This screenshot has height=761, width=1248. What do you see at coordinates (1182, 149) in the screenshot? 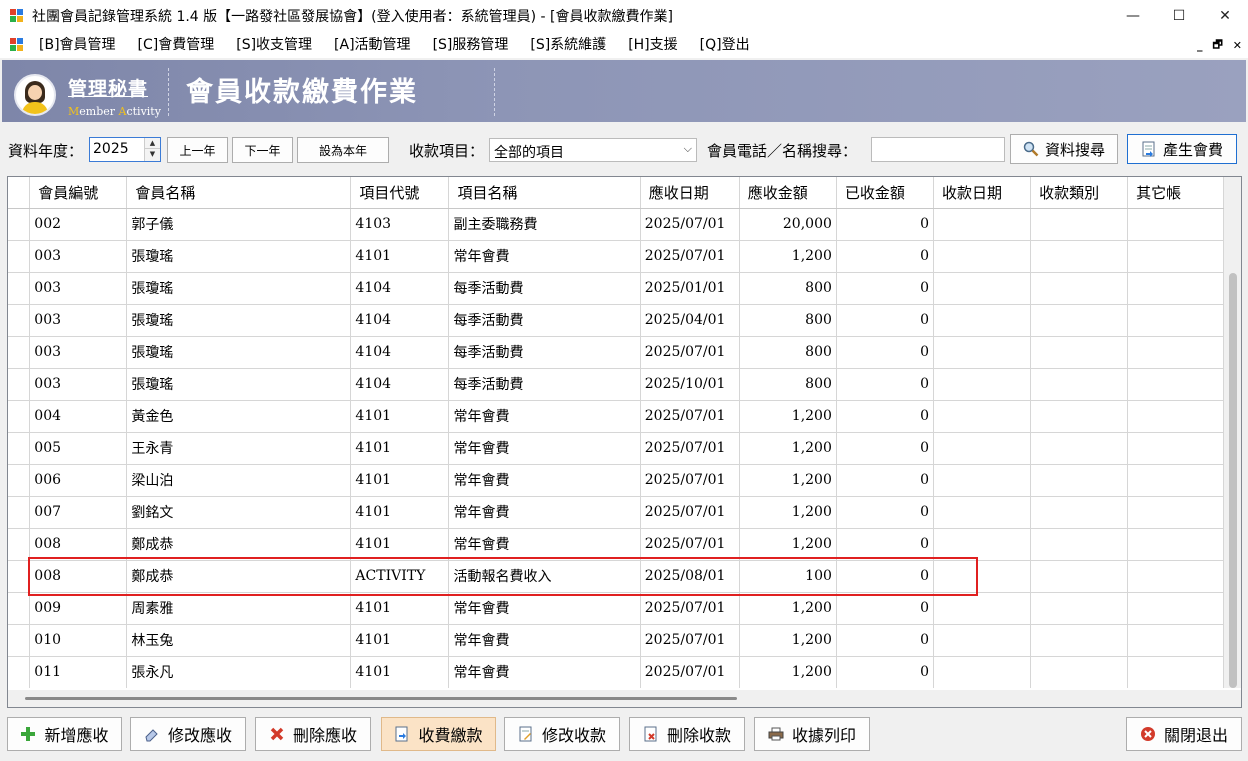
I see `generate-fee-button: 產生會費` at bounding box center [1182, 149].